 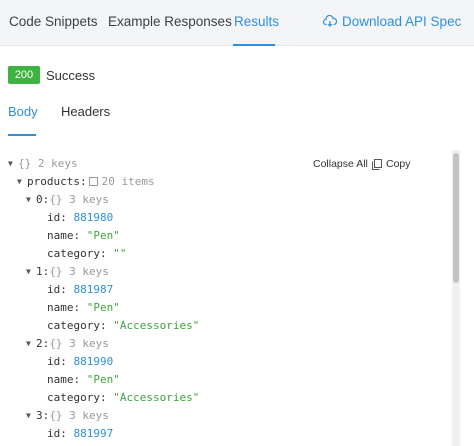 What do you see at coordinates (23, 111) in the screenshot?
I see `tab-body: Body` at bounding box center [23, 111].